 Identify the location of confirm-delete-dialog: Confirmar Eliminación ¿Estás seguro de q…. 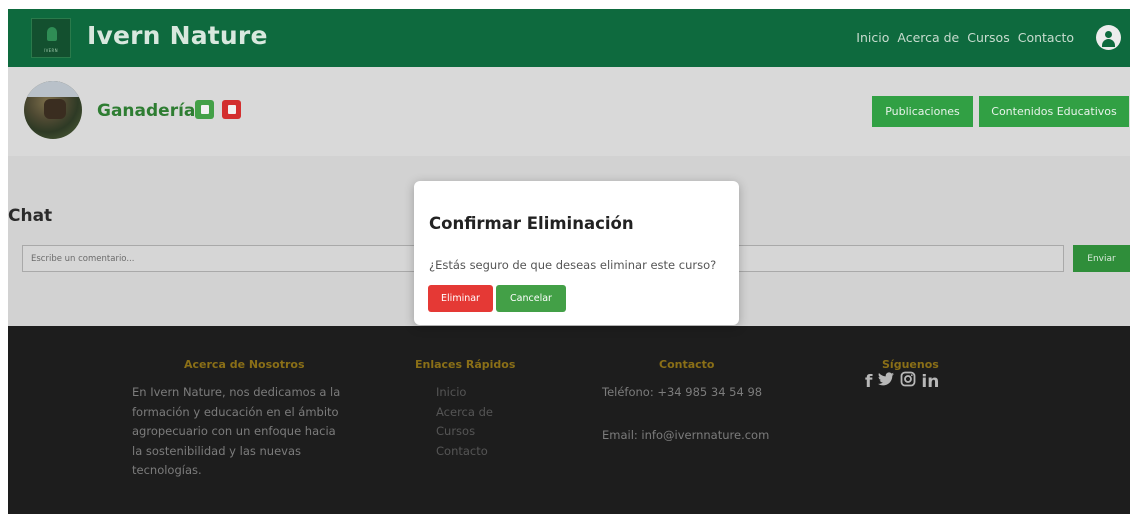
(576, 253).